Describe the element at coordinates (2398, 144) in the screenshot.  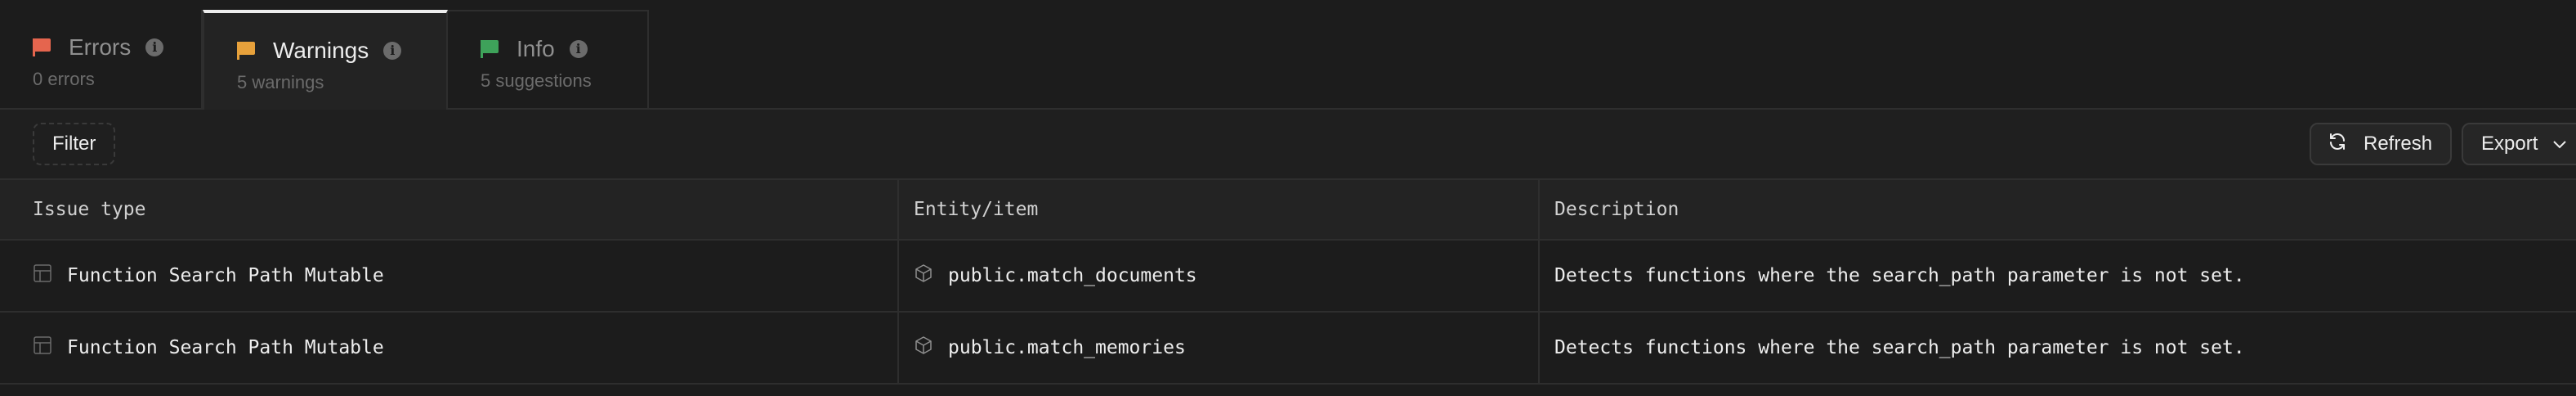
I see `refresh-label: Refresh` at that location.